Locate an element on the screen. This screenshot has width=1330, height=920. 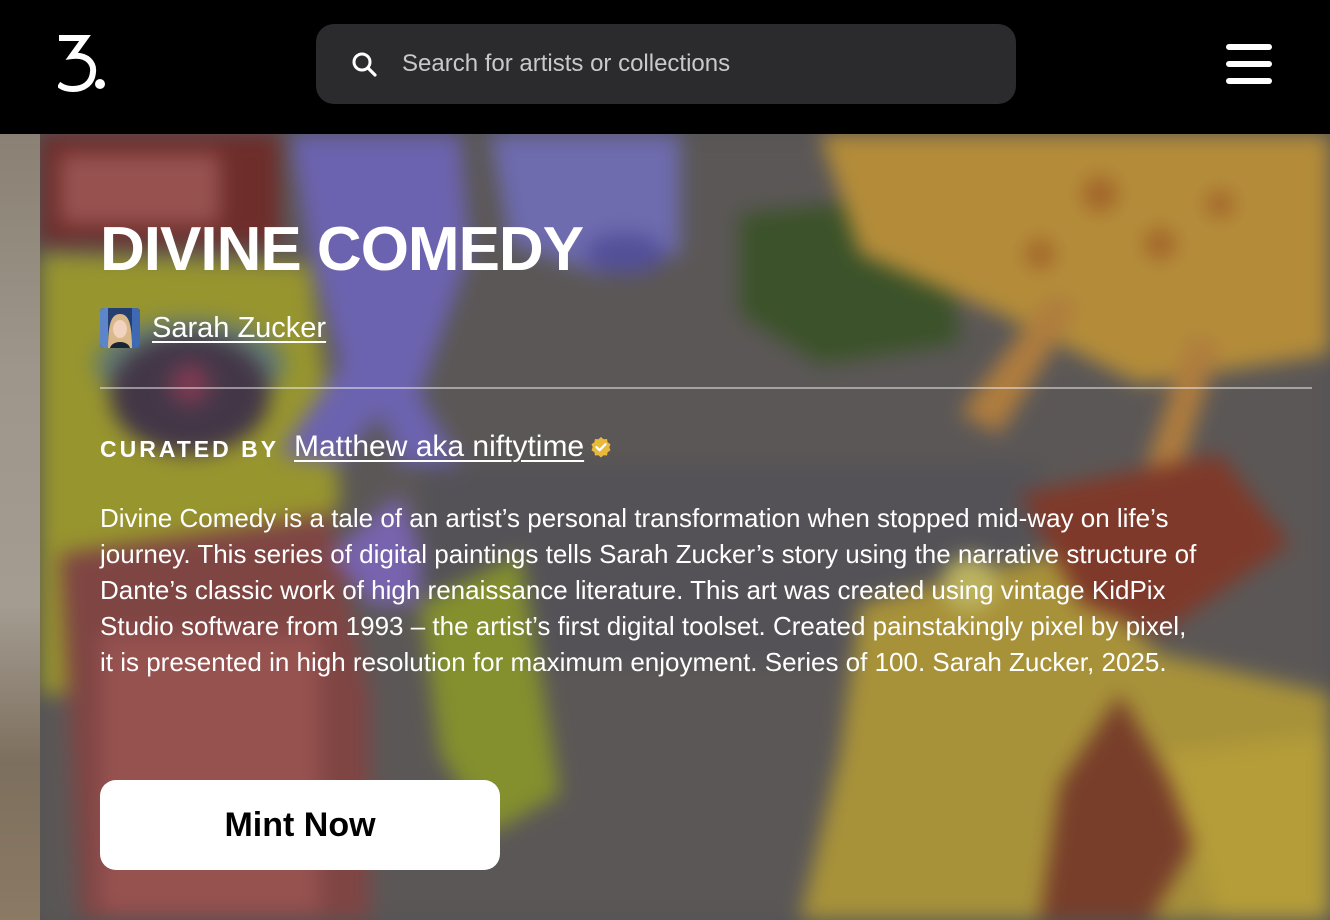
curated-by-label: CURATED BY is located at coordinates (190, 449).